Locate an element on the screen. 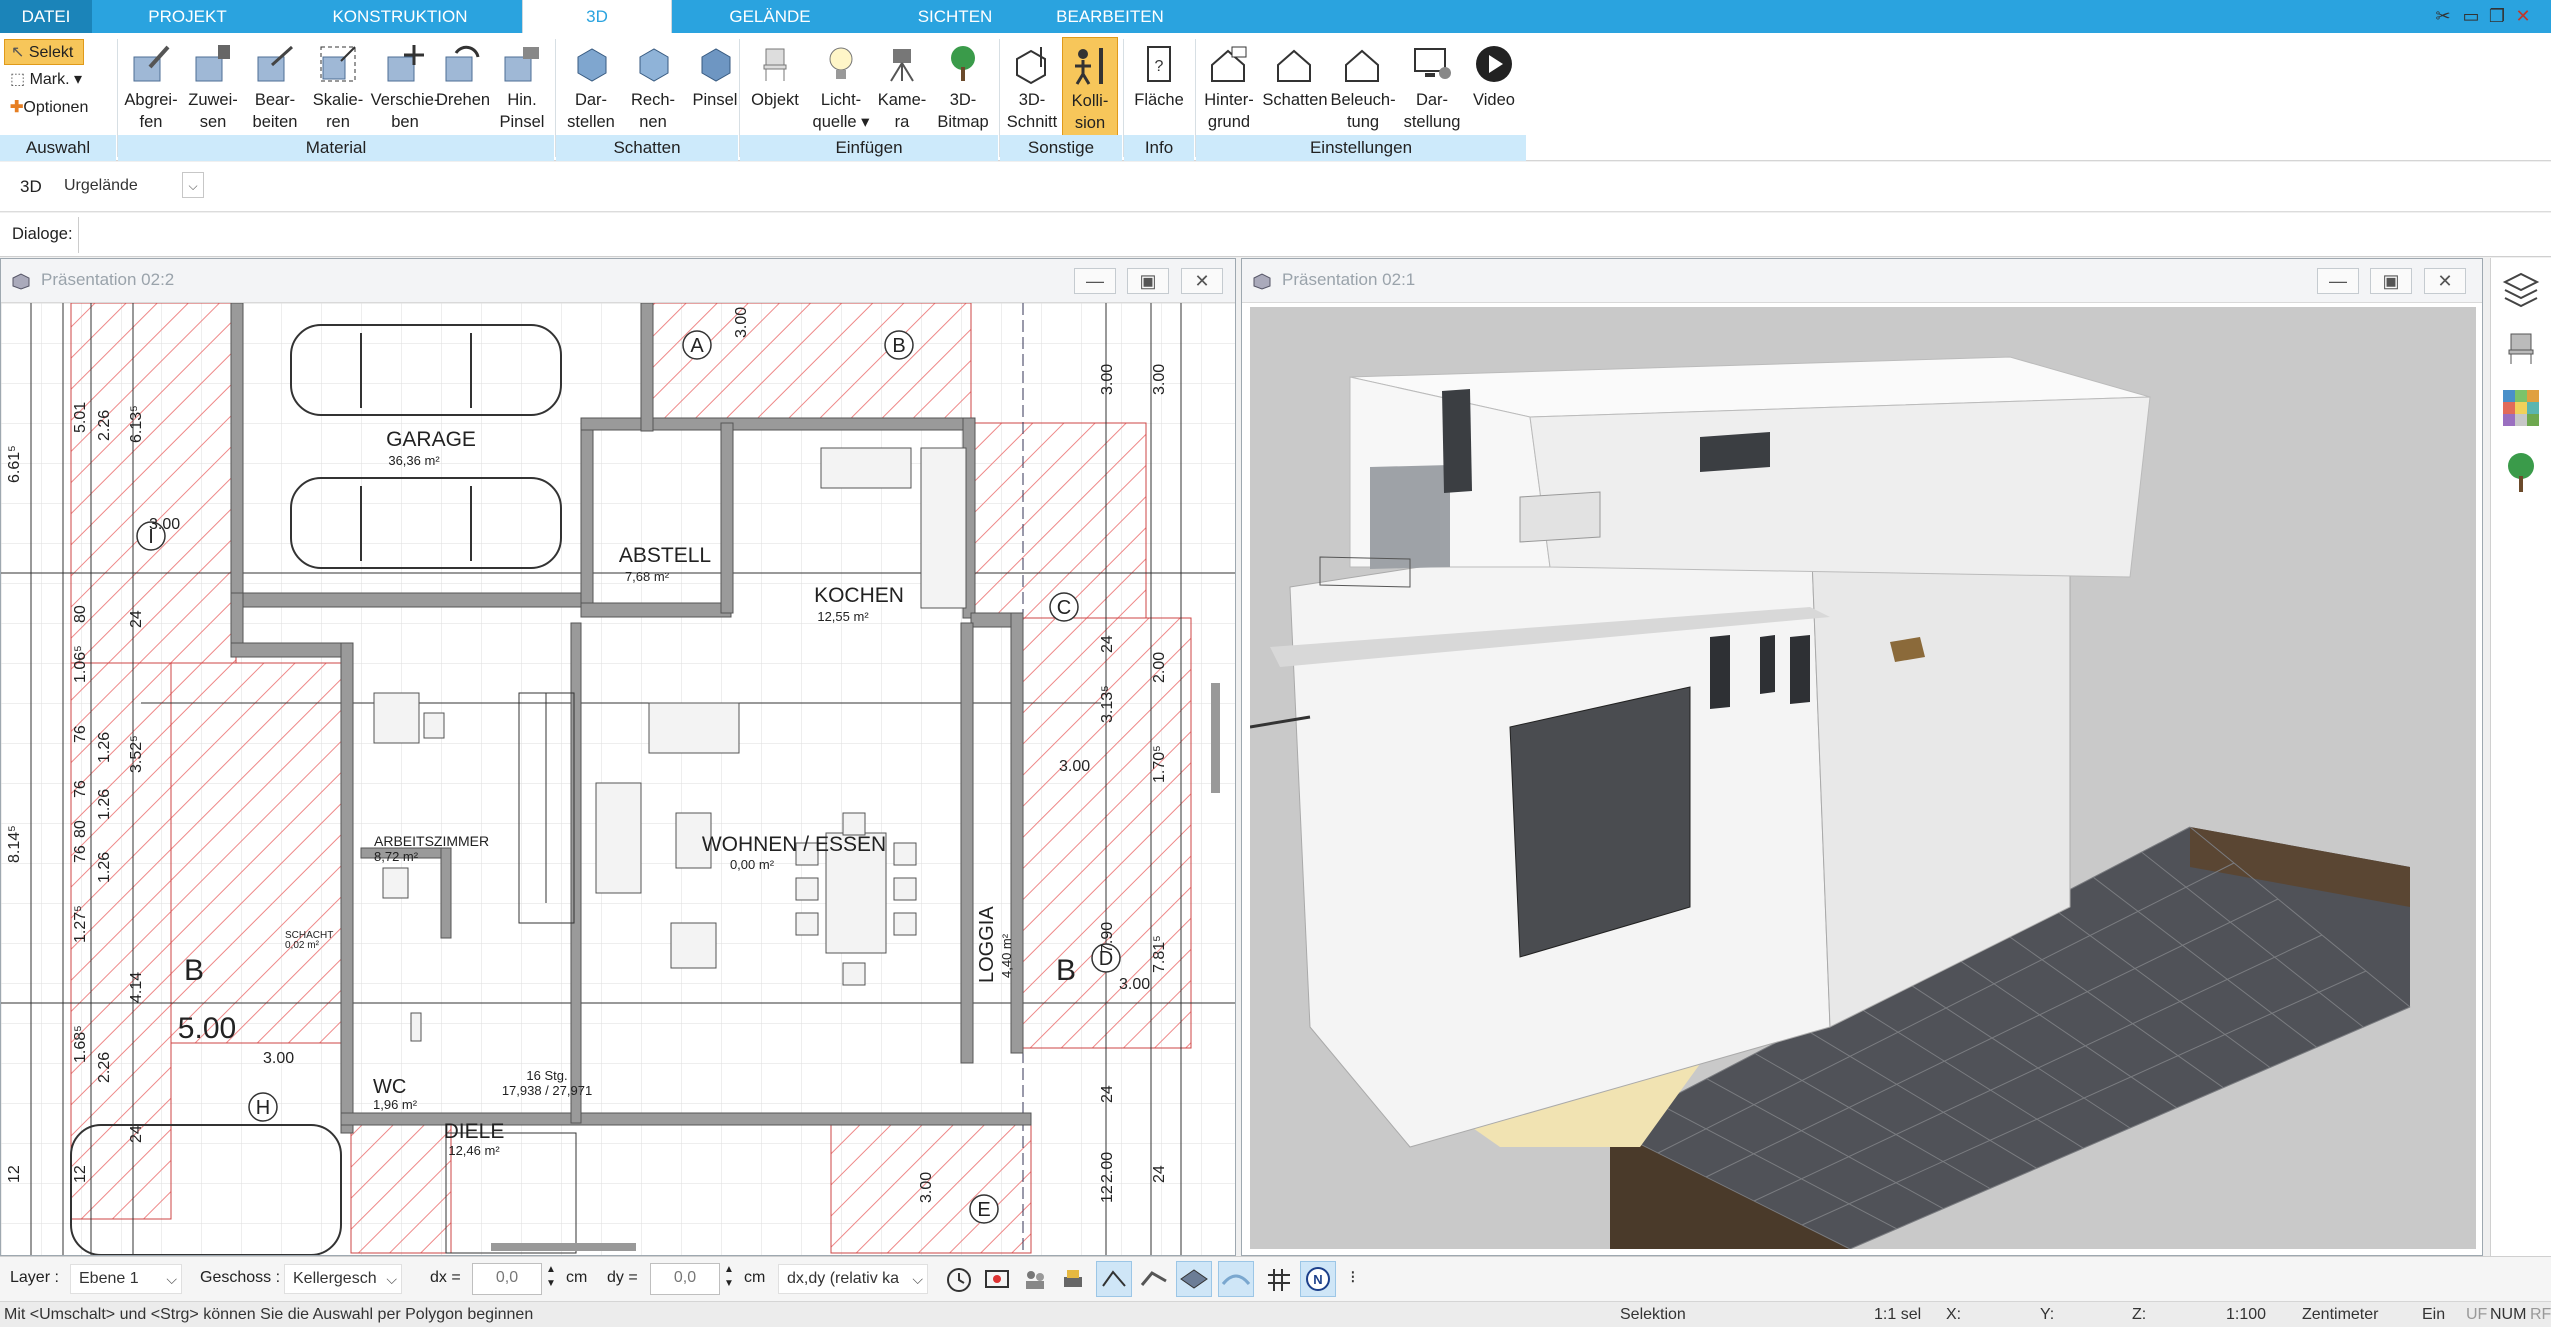 The width and height of the screenshot is (2551, 1327). more-options-icon: ⁝ is located at coordinates (1353, 1277).